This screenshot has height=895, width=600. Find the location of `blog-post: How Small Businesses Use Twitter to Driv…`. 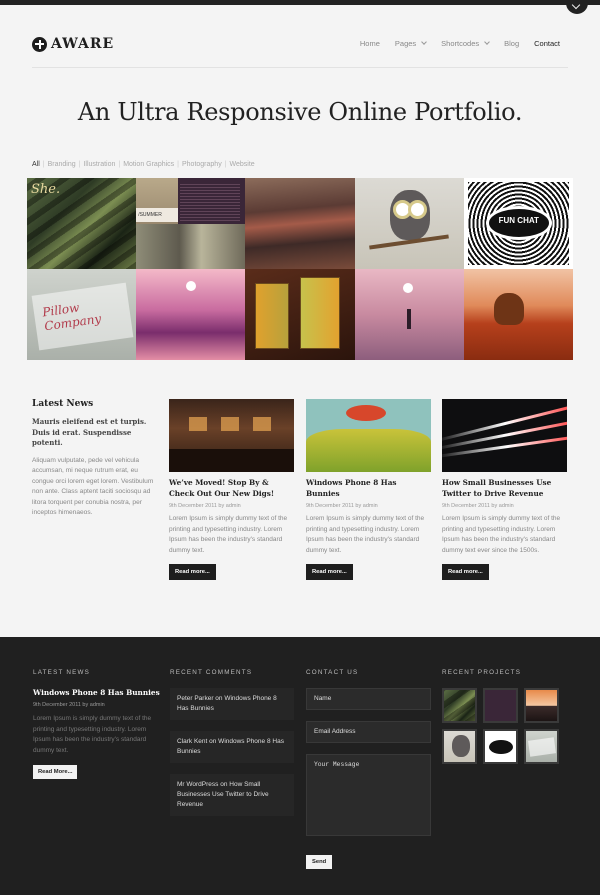

blog-post: How Small Businesses Use Twitter to Driv… is located at coordinates (504, 489).